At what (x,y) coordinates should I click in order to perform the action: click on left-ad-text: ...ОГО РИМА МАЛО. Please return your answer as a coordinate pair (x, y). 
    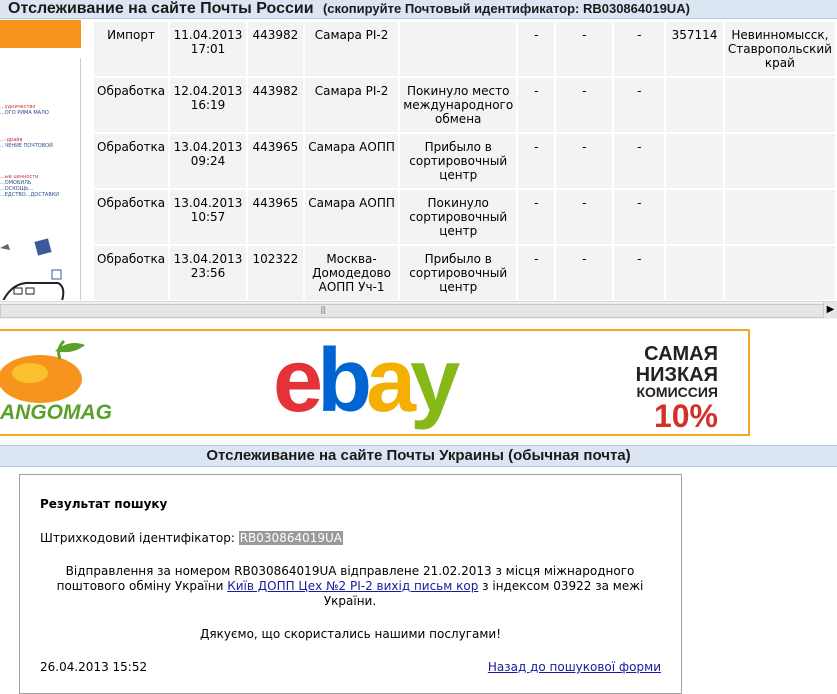
    Looking at the image, I should click on (24, 113).